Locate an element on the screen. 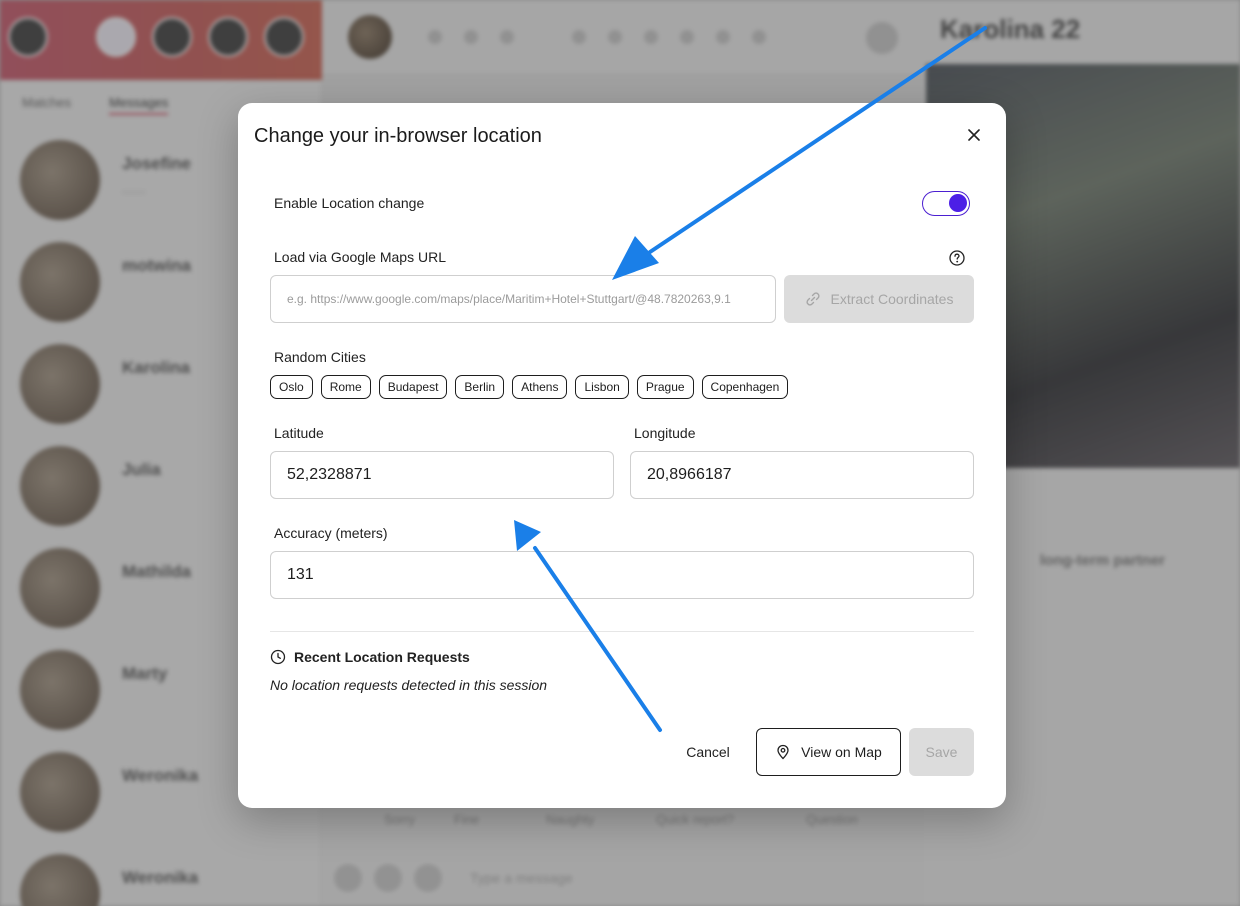 The width and height of the screenshot is (1240, 906). city-chip-athens: Athens is located at coordinates (540, 387).